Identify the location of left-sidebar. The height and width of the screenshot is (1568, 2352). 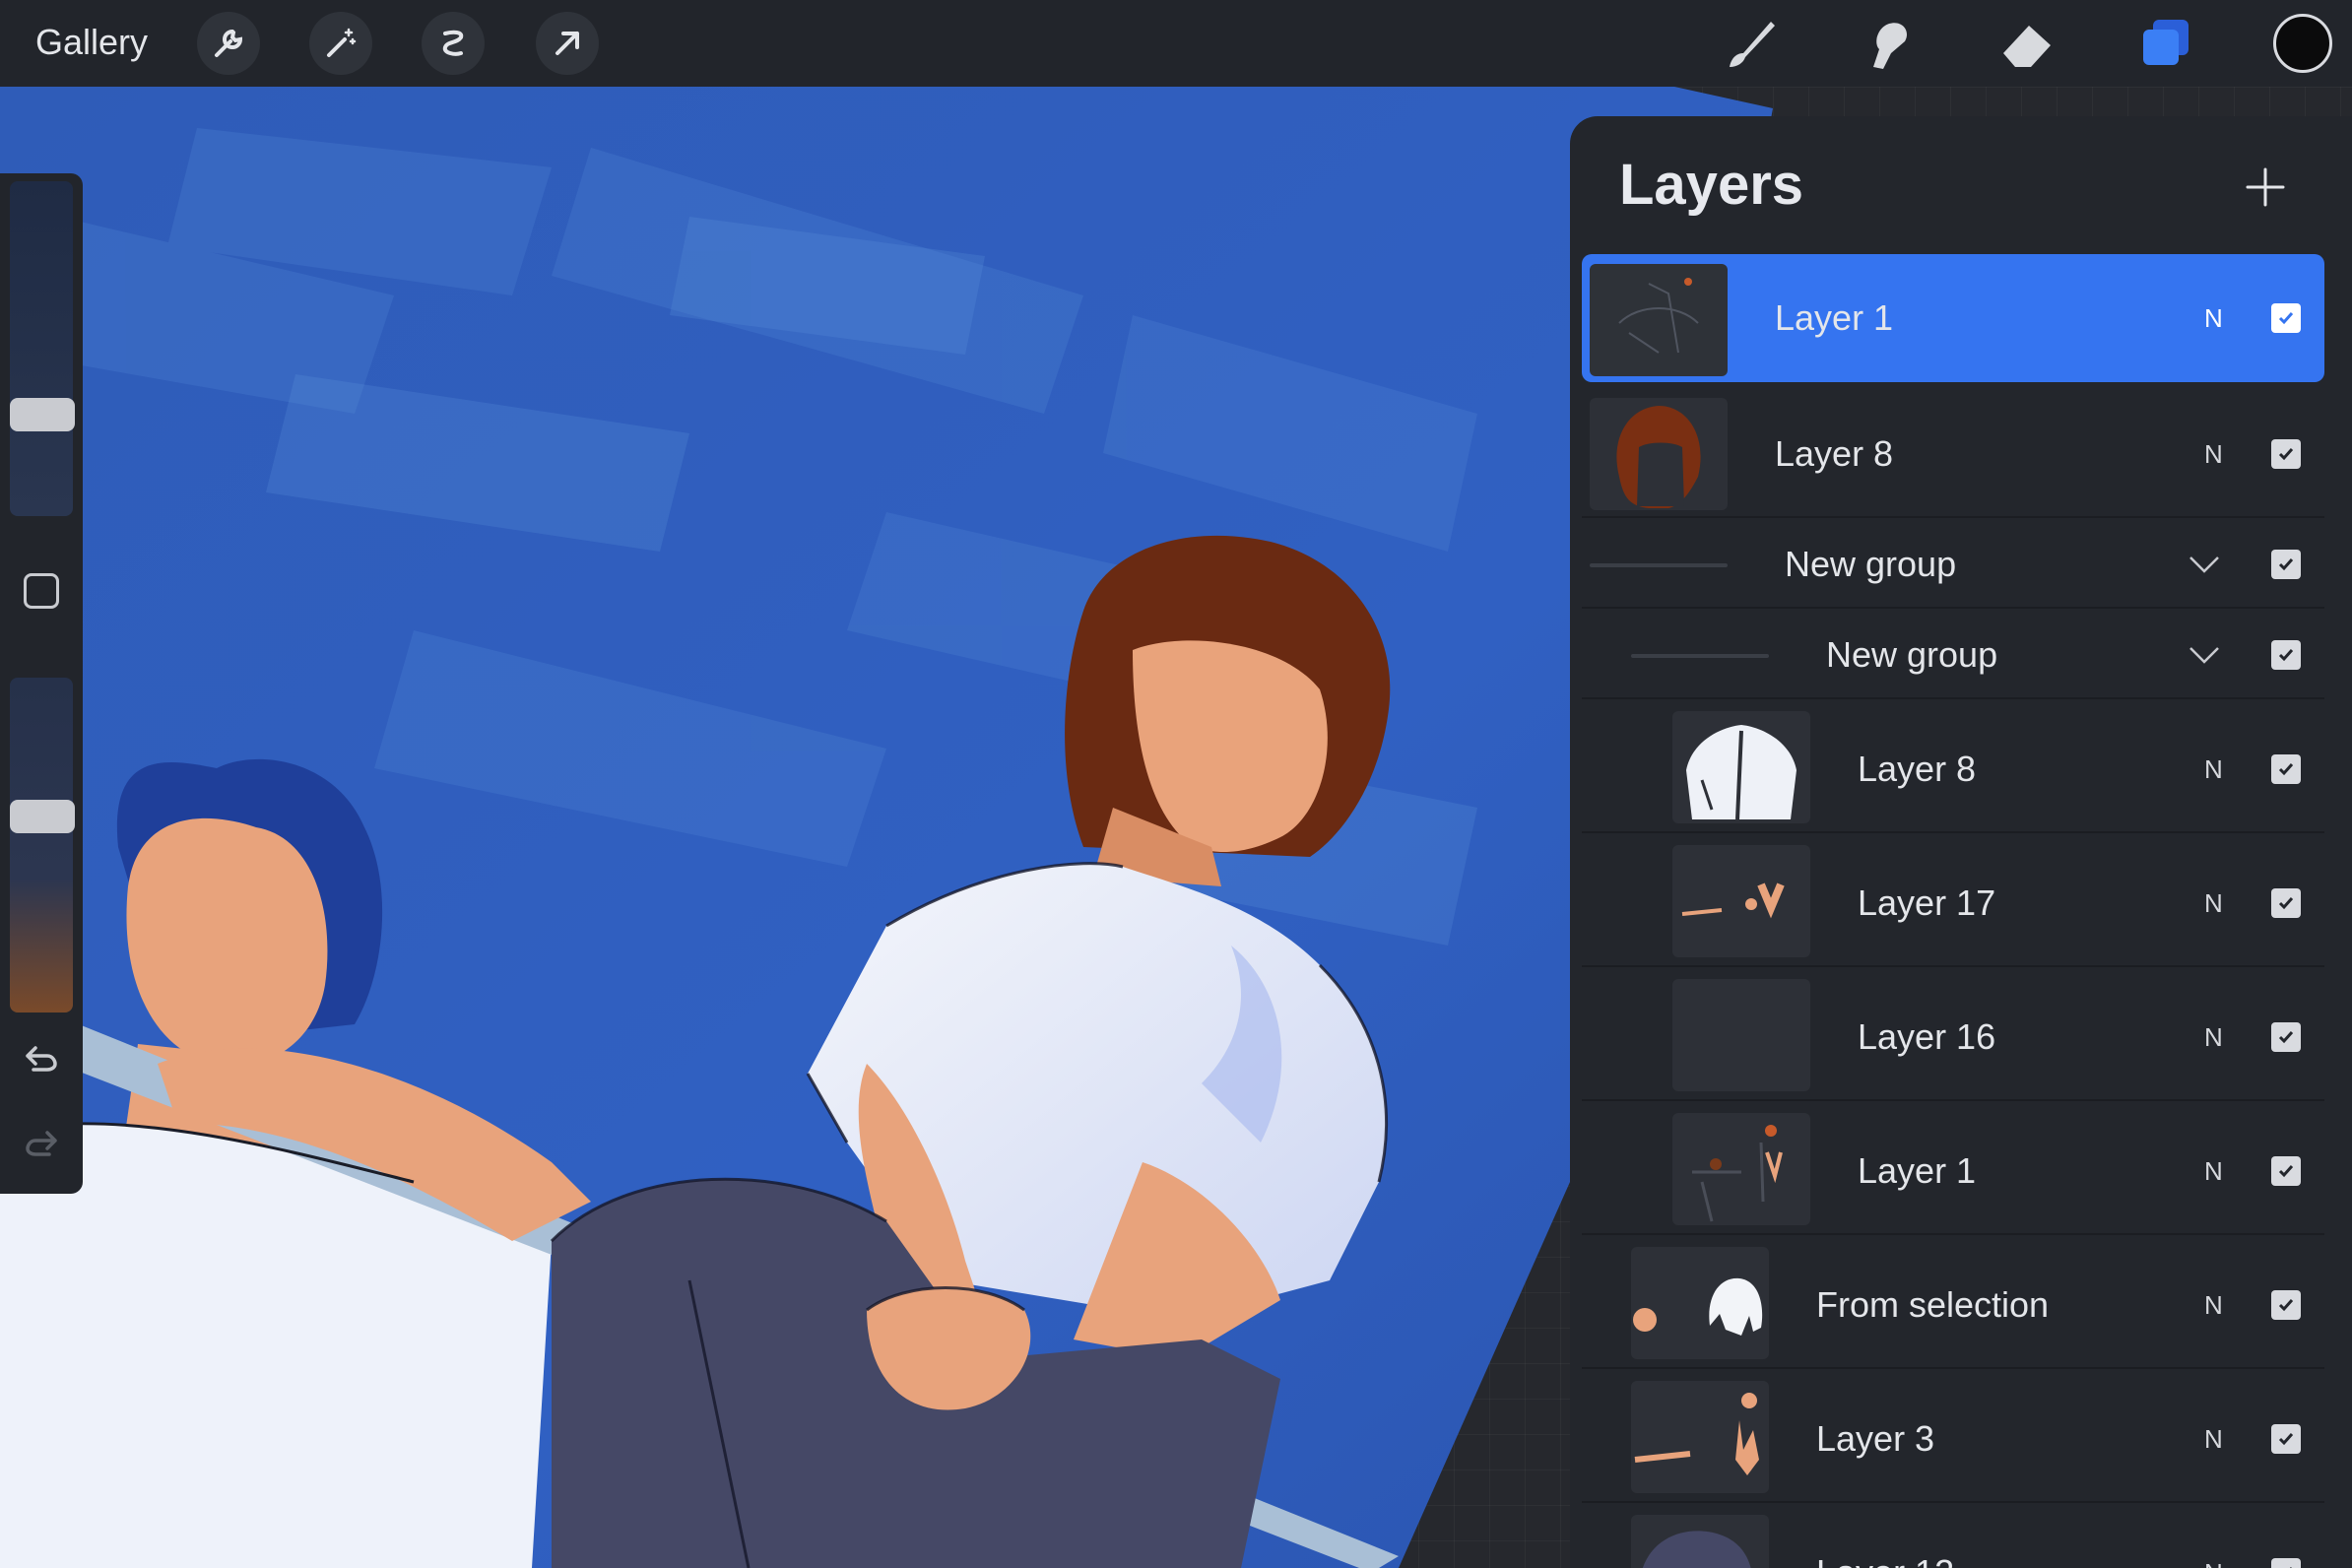
(42, 684).